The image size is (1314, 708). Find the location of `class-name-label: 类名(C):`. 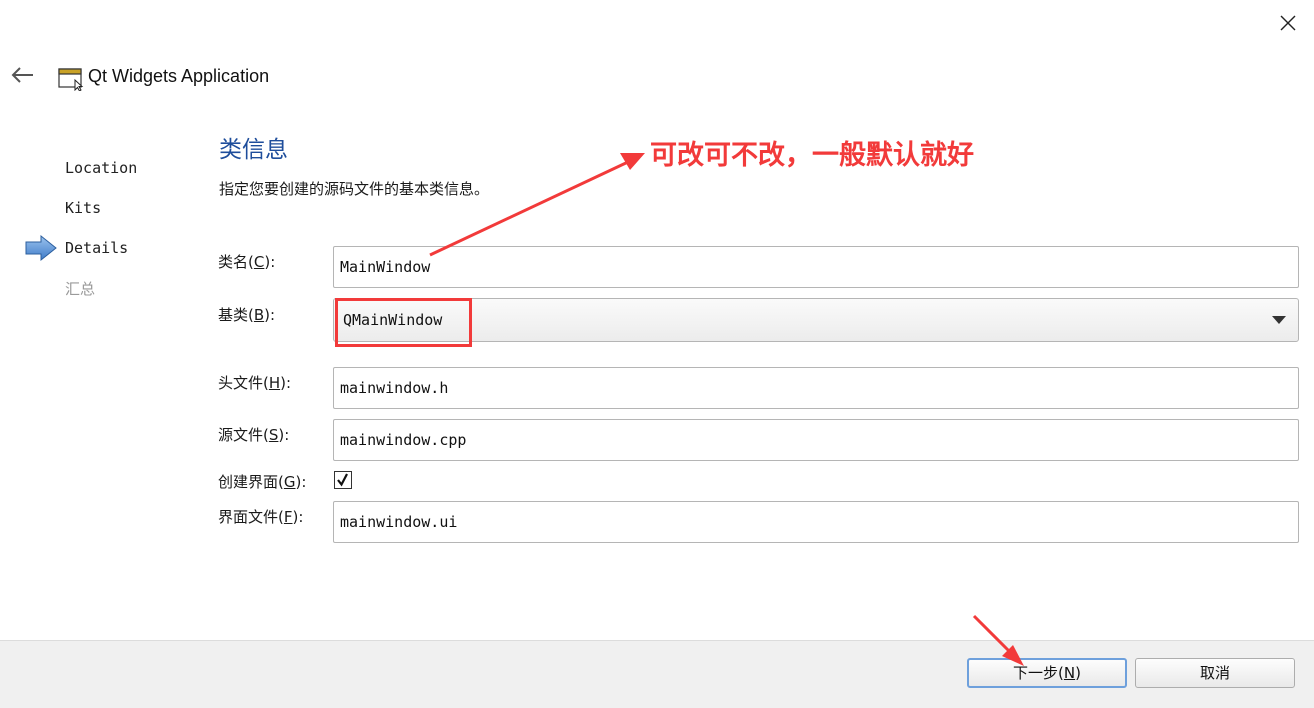

class-name-label: 类名(C): is located at coordinates (247, 262).